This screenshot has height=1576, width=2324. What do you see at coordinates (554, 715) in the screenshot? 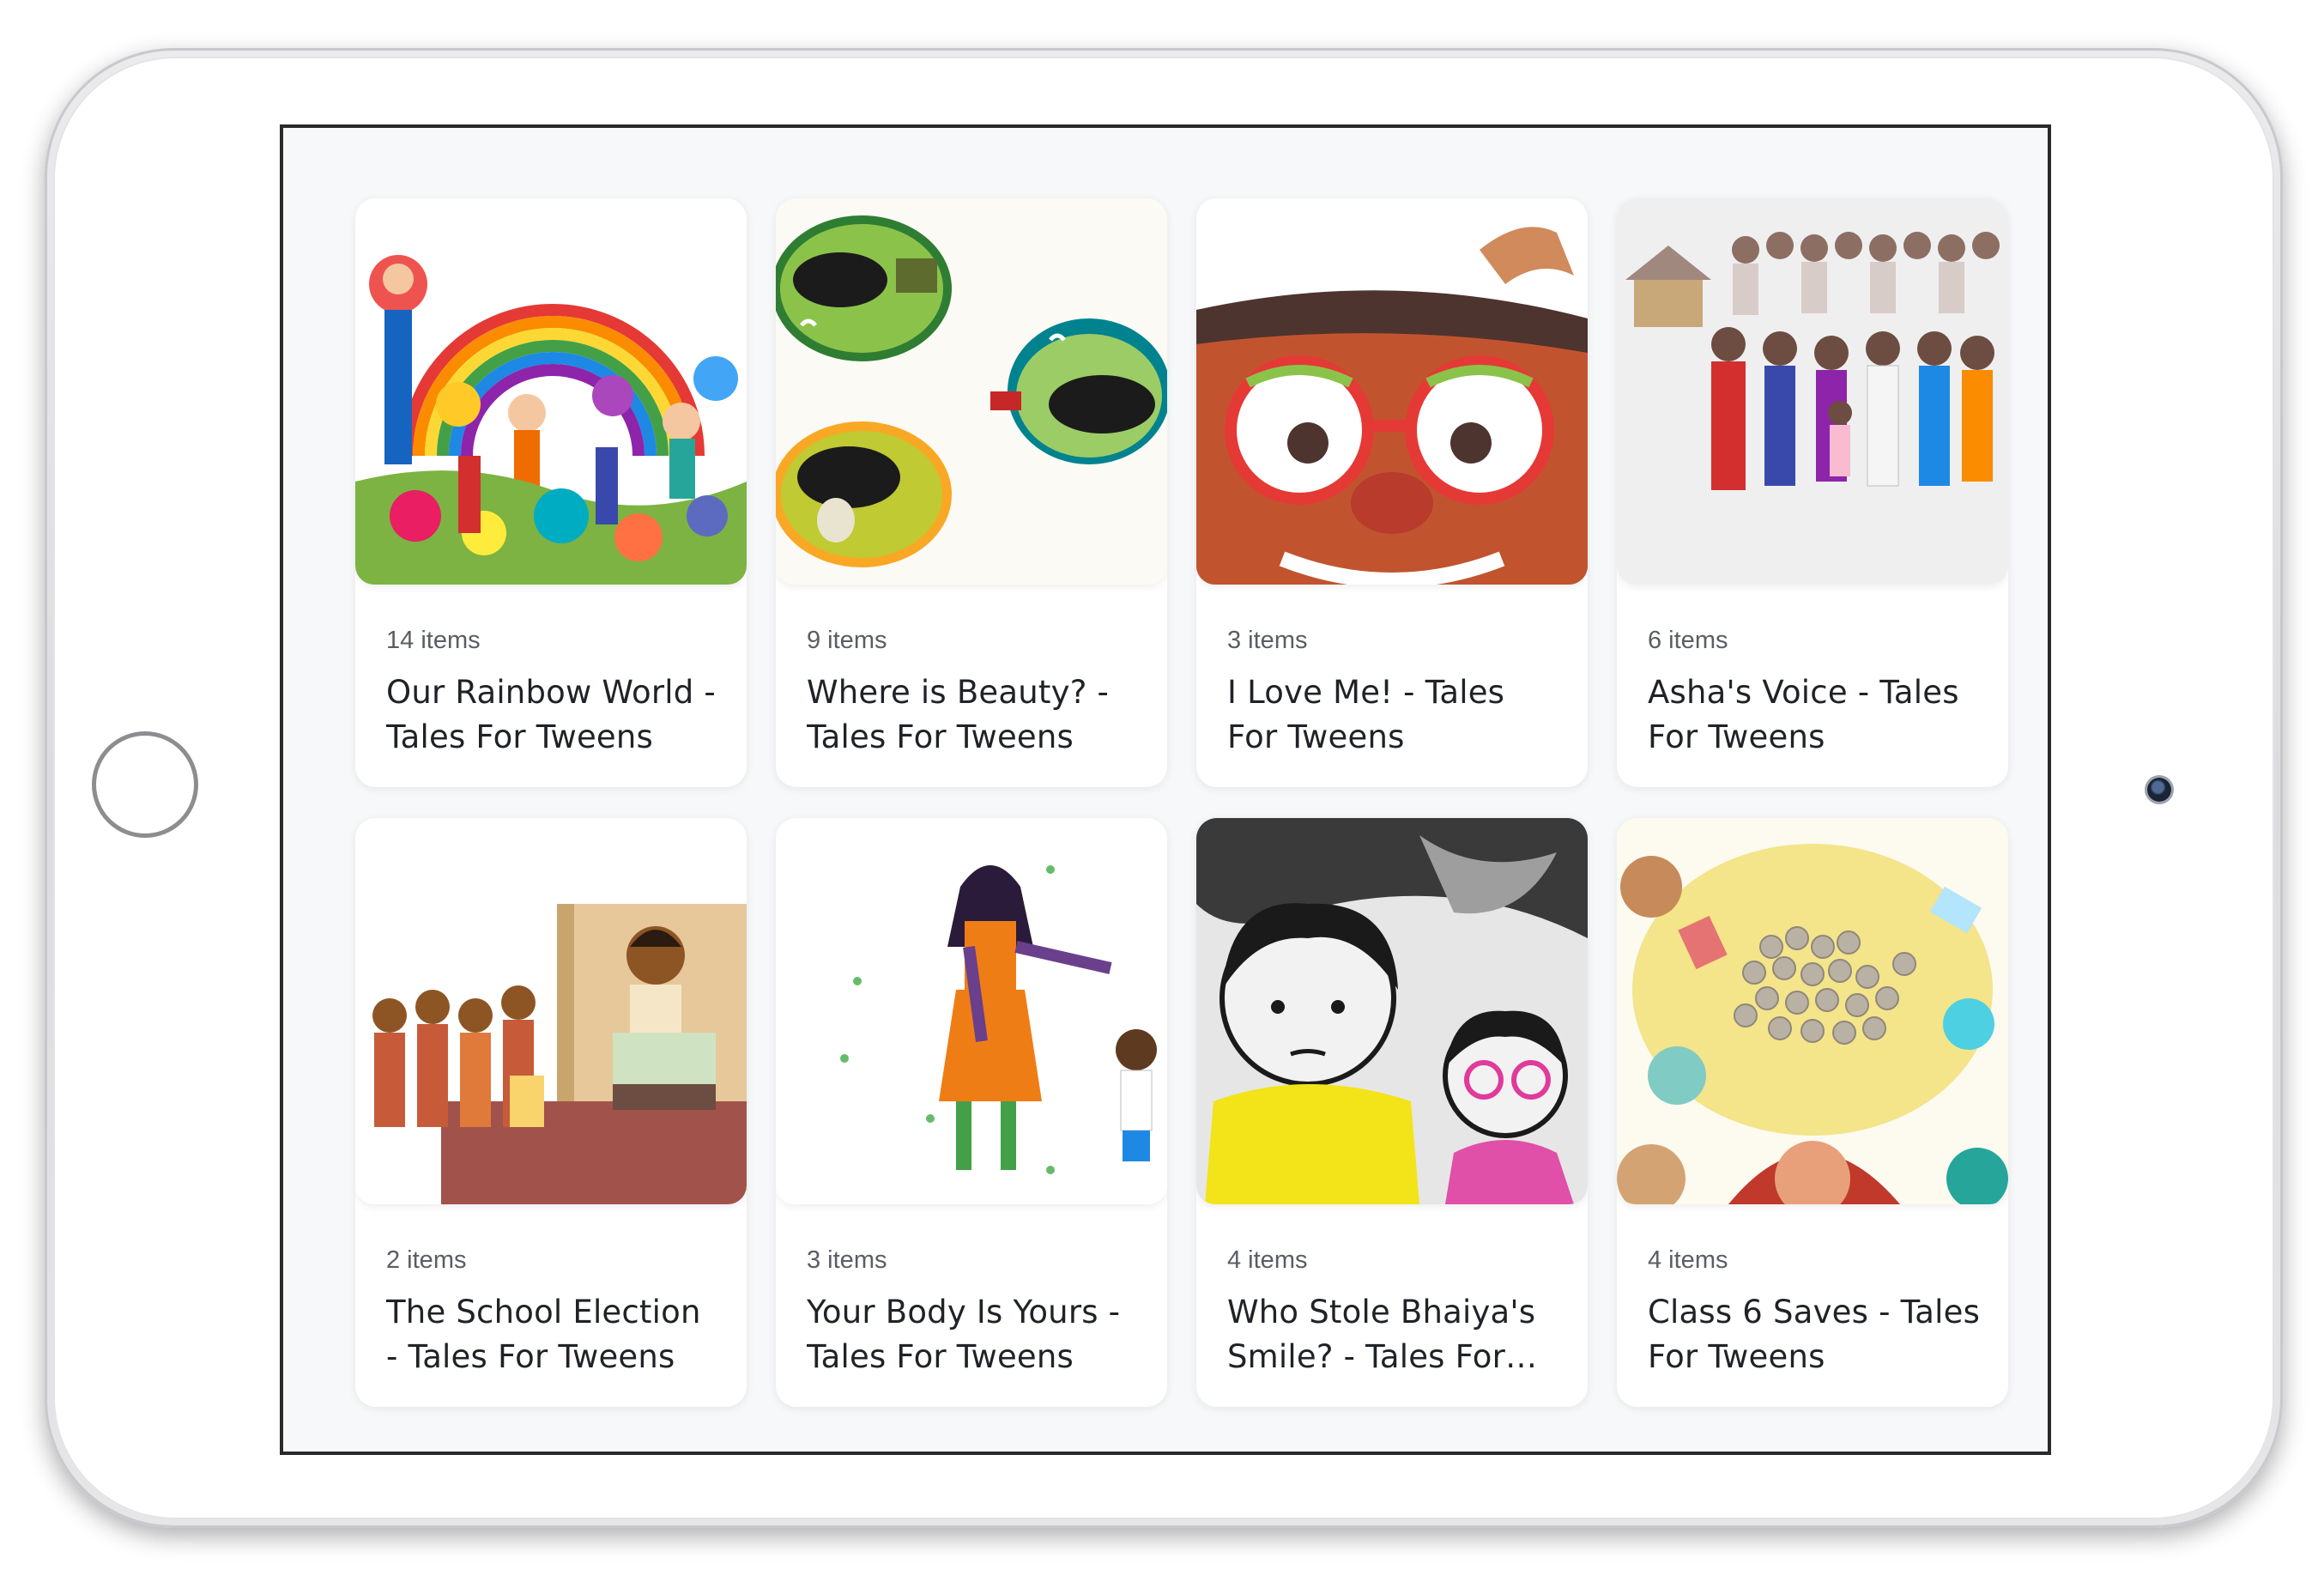
I see `collection-title: Our Rainbow World - Tales For Tweens` at bounding box center [554, 715].